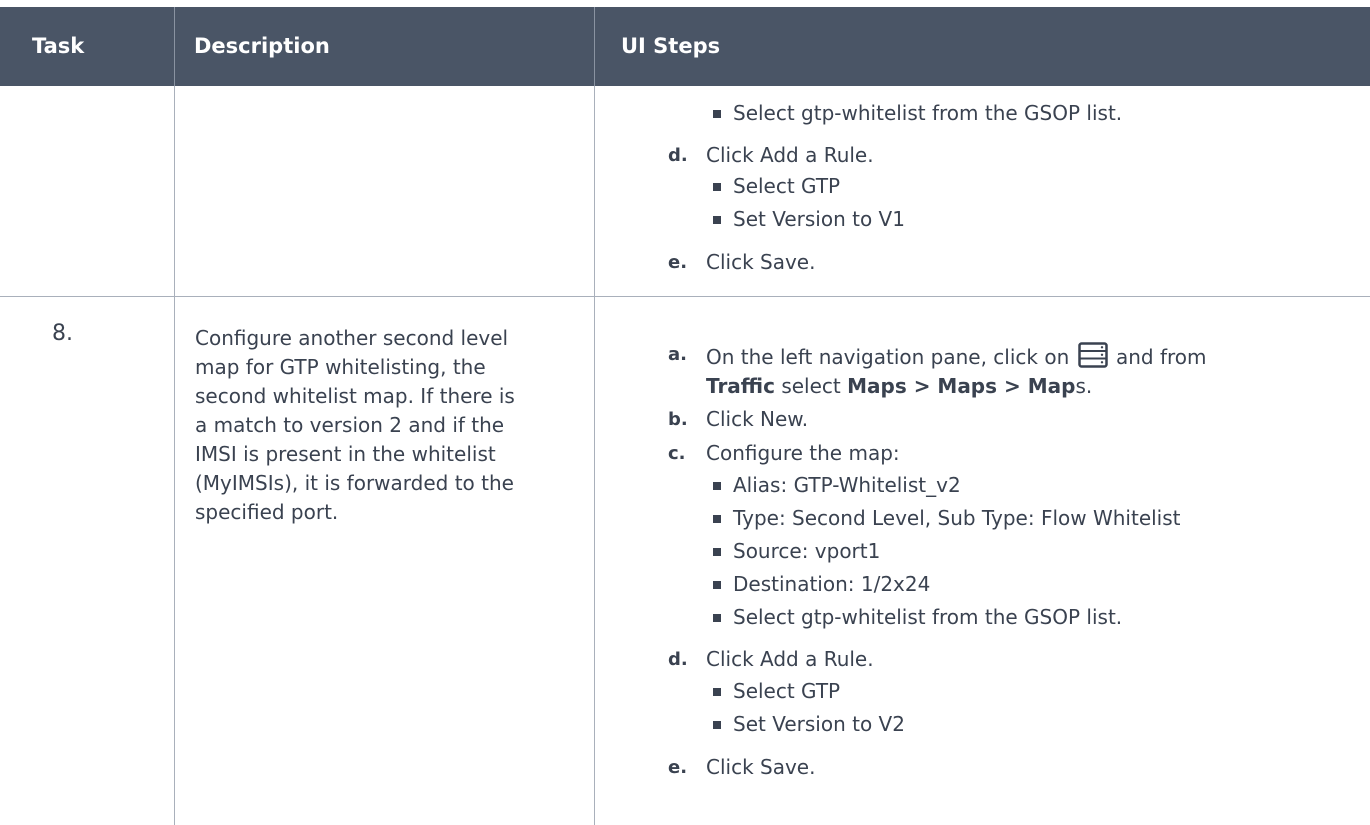 The height and width of the screenshot is (825, 1370). What do you see at coordinates (807, 551) in the screenshot?
I see `list-item: Source: vport1` at bounding box center [807, 551].